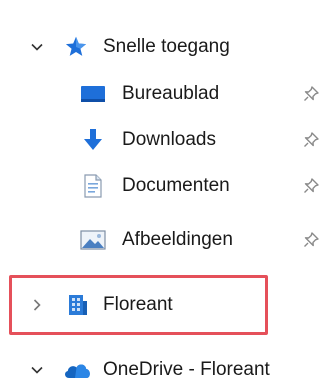 This screenshot has width=327, height=390. Describe the element at coordinates (93, 240) in the screenshot. I see `pictures-icon` at that location.